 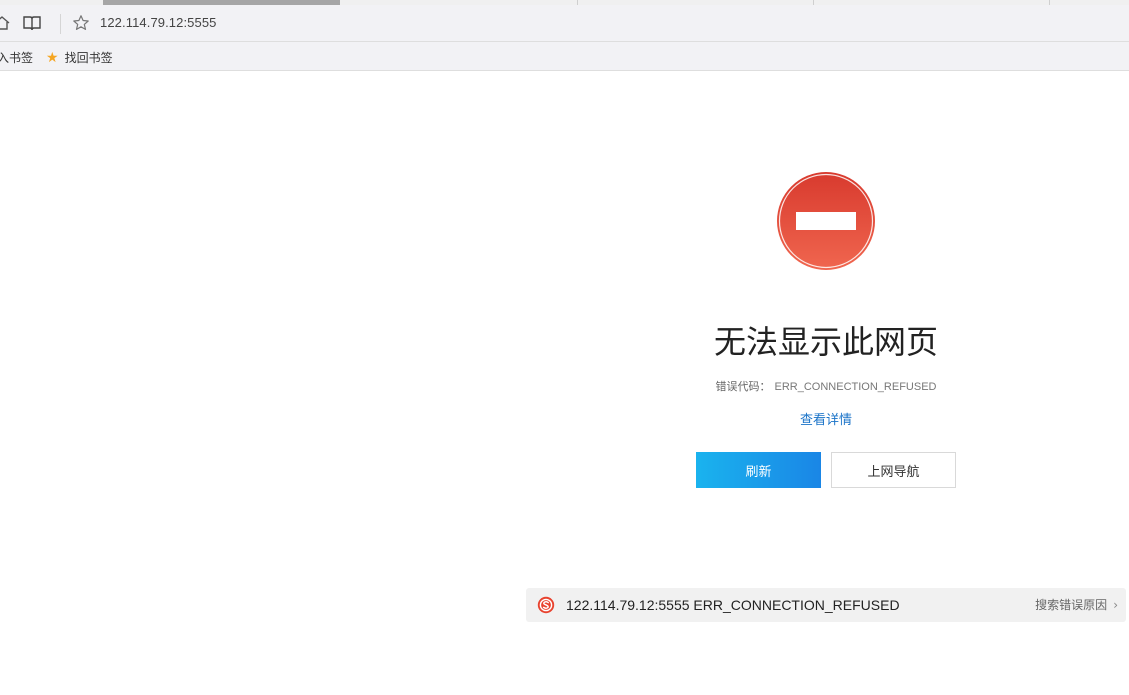 I want to click on url-field: 122.114.79.12:5555, so click(x=158, y=22).